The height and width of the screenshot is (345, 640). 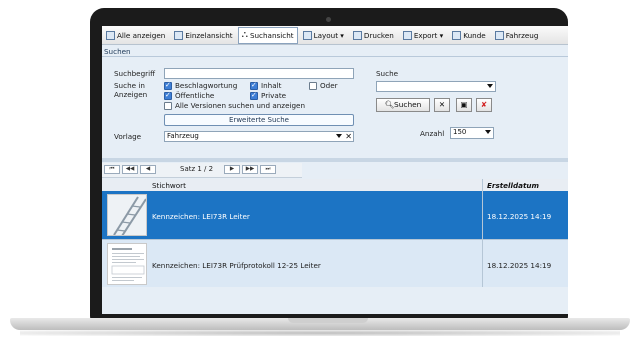 I want to click on layout-icon, so click(x=307, y=35).